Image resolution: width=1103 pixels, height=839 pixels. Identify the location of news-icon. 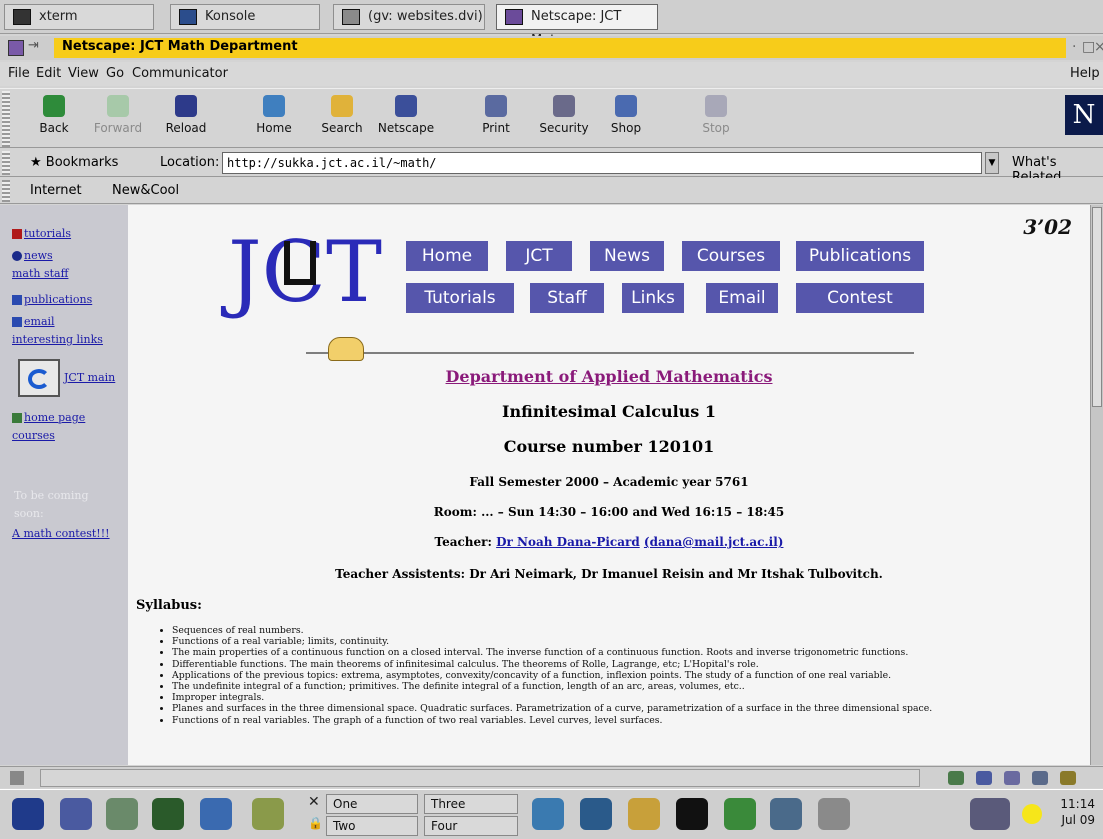
(1012, 778).